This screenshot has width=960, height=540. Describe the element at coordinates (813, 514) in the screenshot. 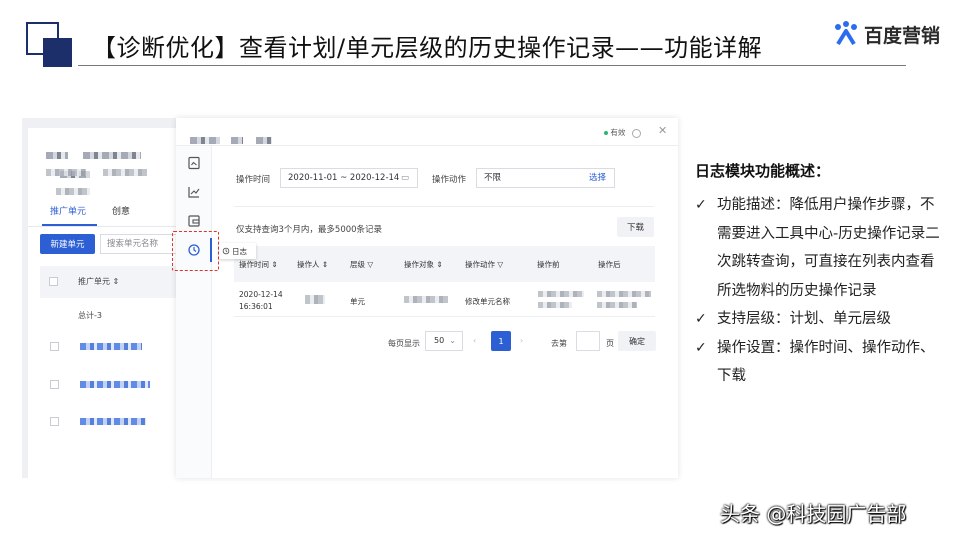

I see `watermark: 头条 @科技园广告部` at that location.